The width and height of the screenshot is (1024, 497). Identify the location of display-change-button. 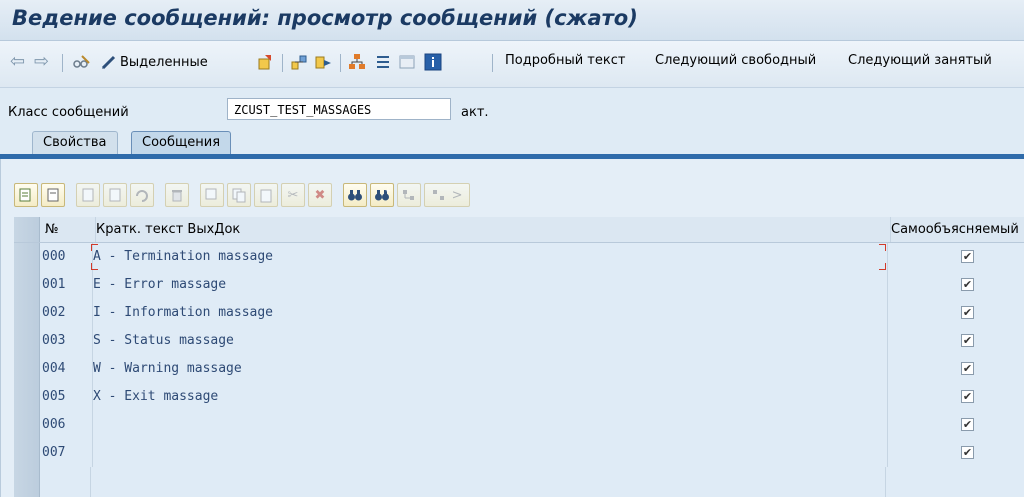
(81, 62).